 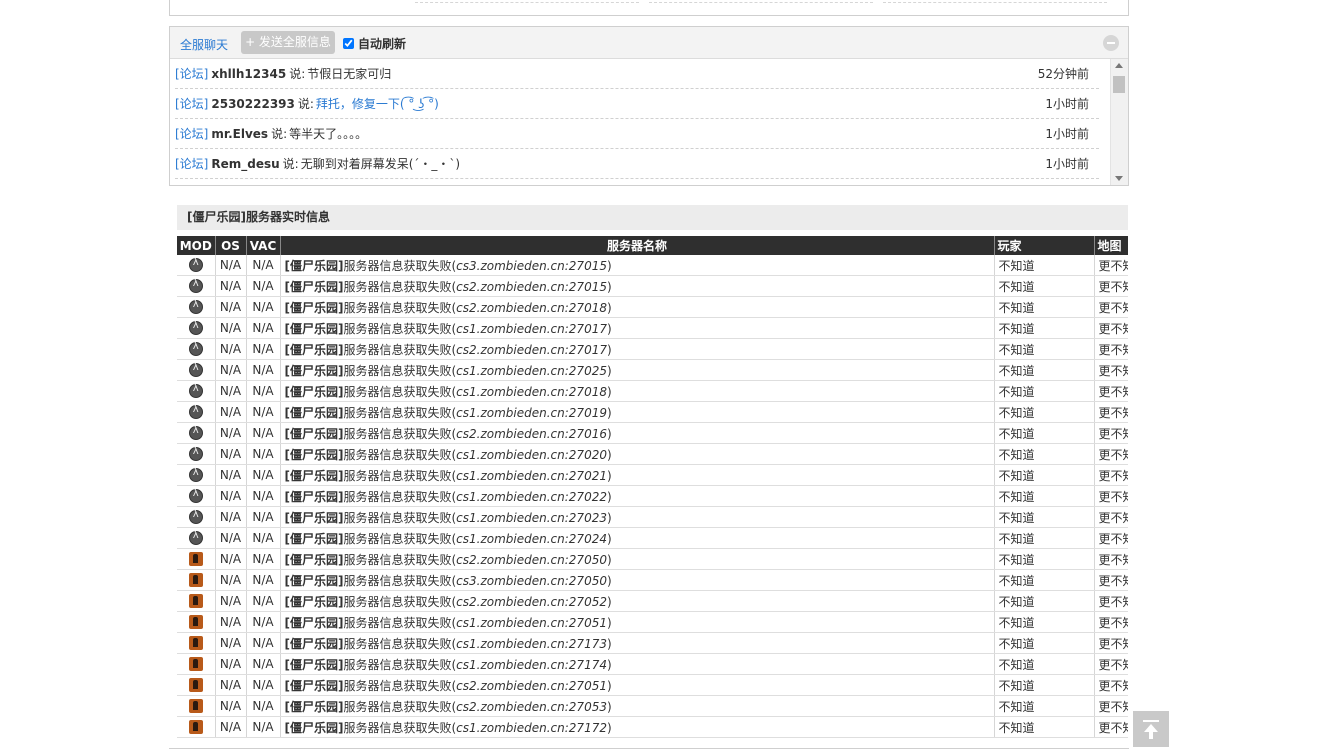 What do you see at coordinates (245, 164) in the screenshot?
I see `chat-username: Rem_desu` at bounding box center [245, 164].